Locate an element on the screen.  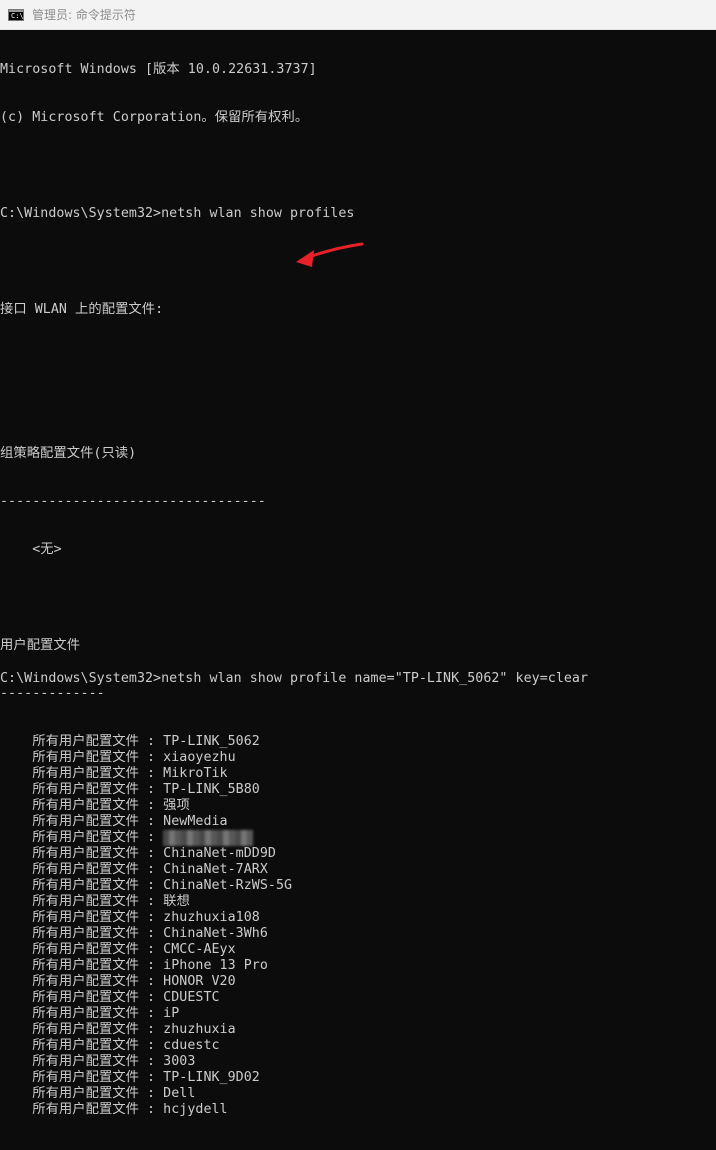
profile-name: 联想 is located at coordinates (176, 901).